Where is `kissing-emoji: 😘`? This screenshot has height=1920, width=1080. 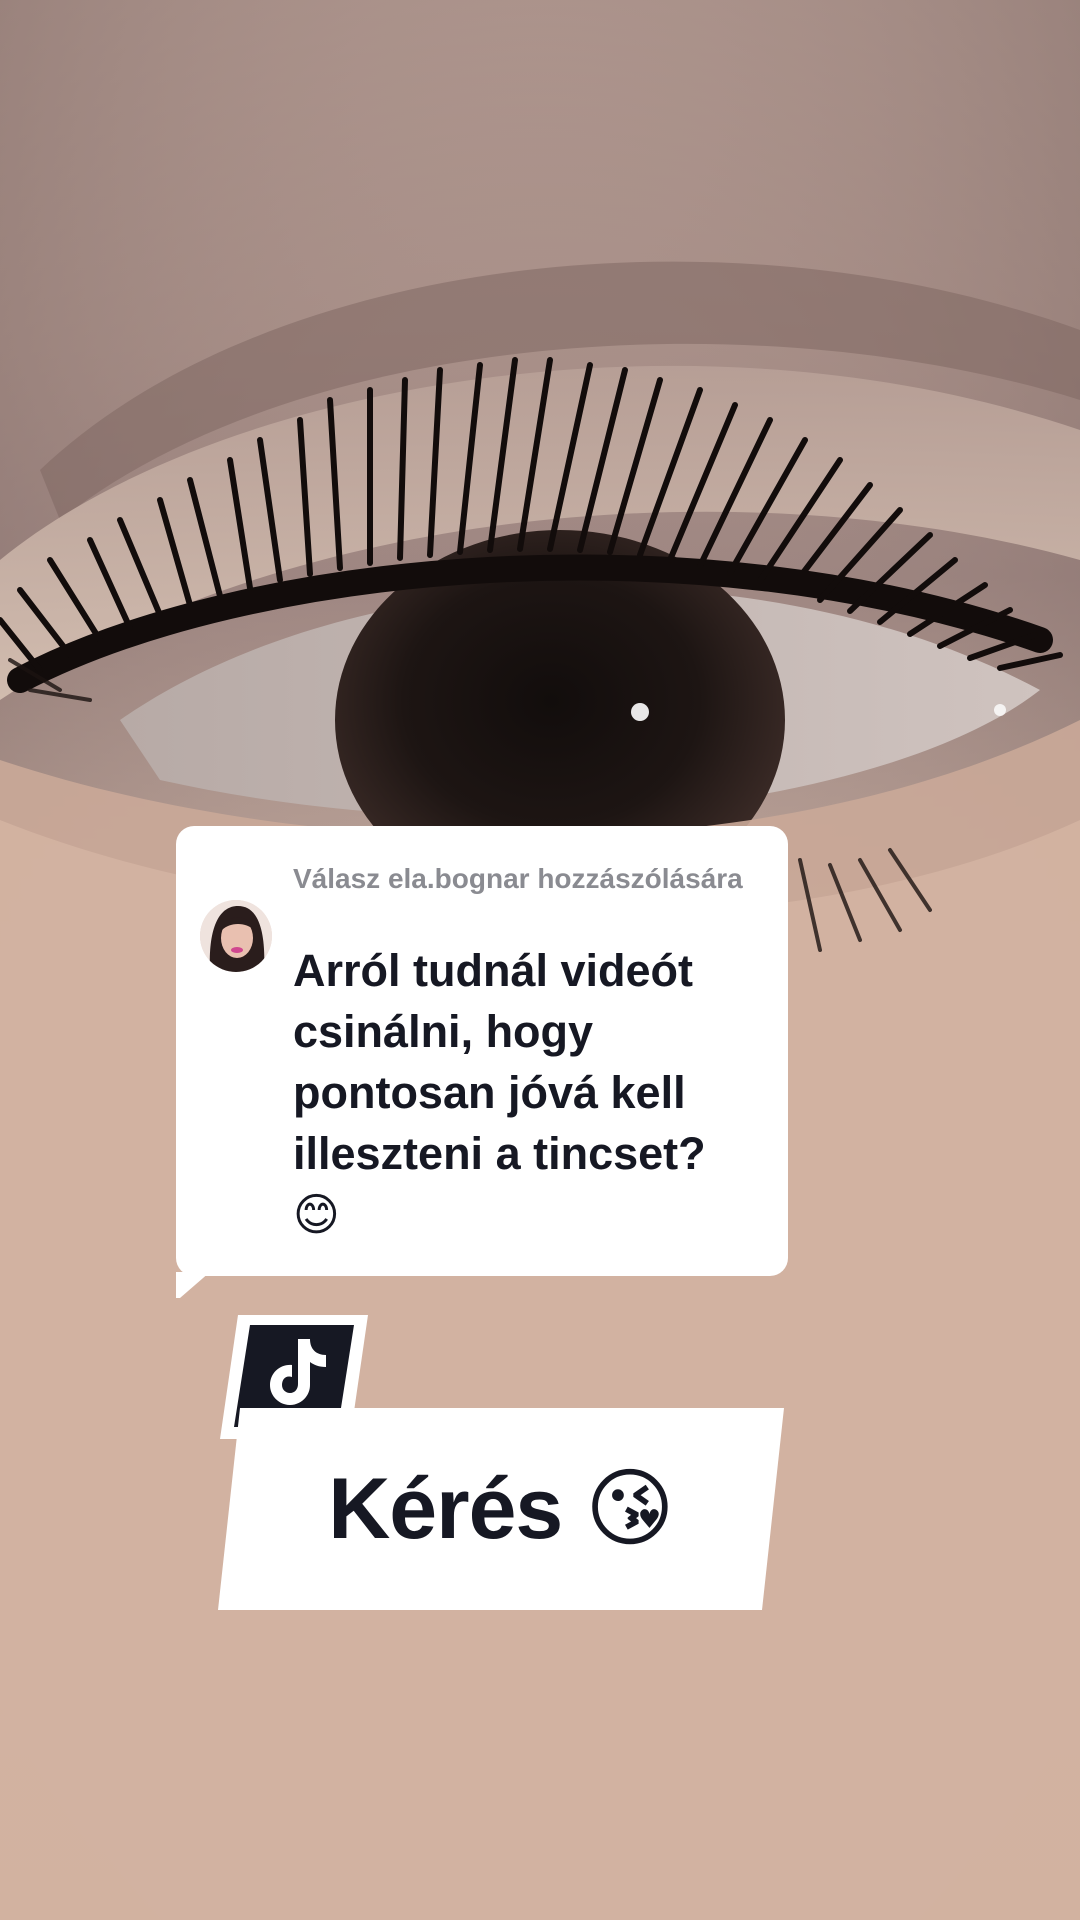 kissing-emoji: 😘 is located at coordinates (630, 1509).